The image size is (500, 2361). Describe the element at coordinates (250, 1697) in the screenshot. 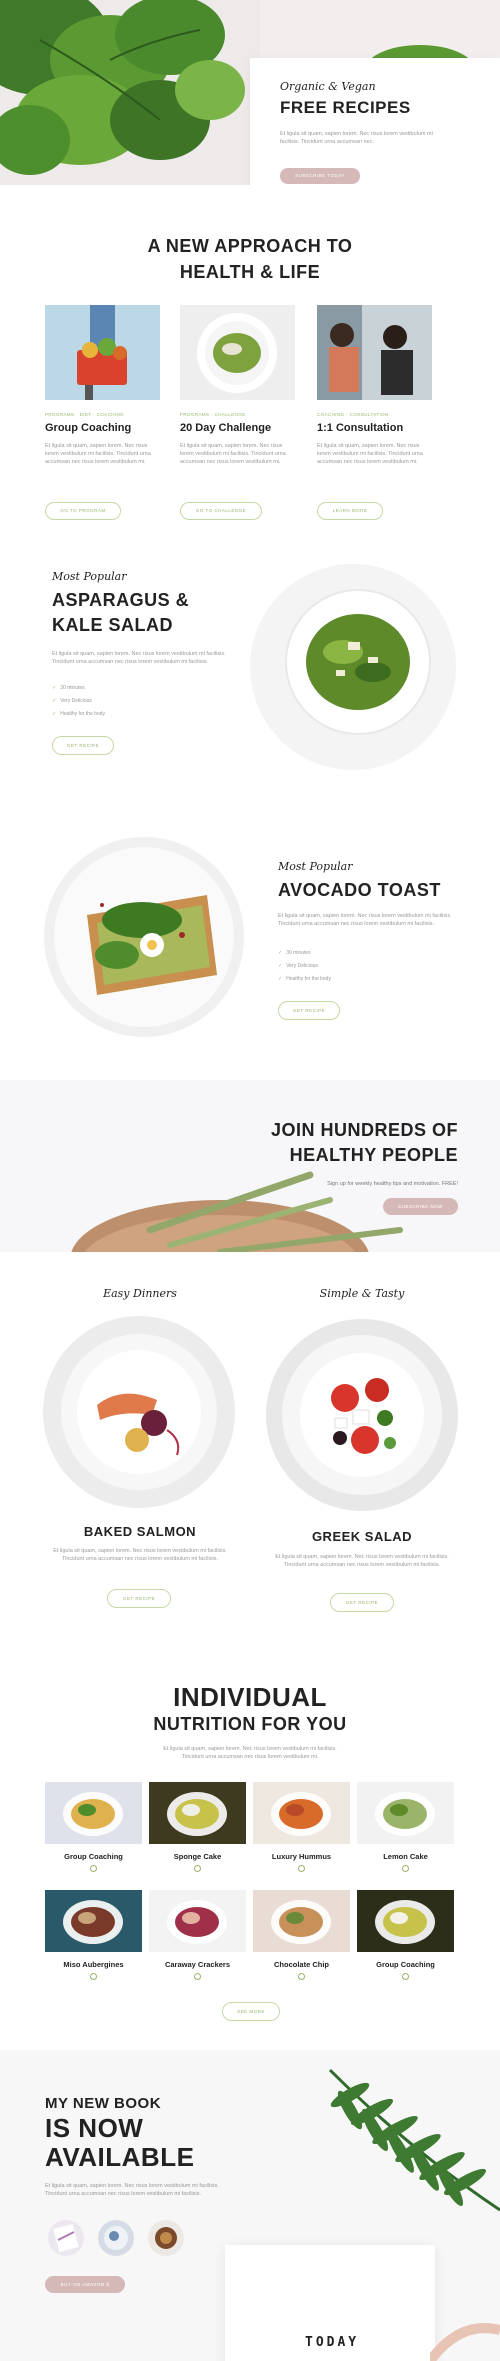

I see `nutrition-title-1: INDIVIDUAL` at that location.